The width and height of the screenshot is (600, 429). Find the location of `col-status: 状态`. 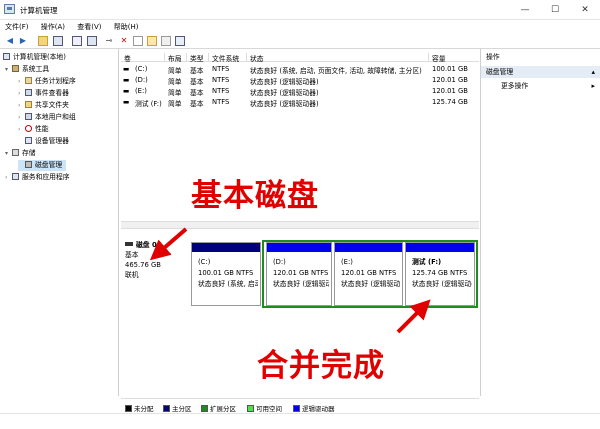

col-status: 状态 is located at coordinates (338, 58).